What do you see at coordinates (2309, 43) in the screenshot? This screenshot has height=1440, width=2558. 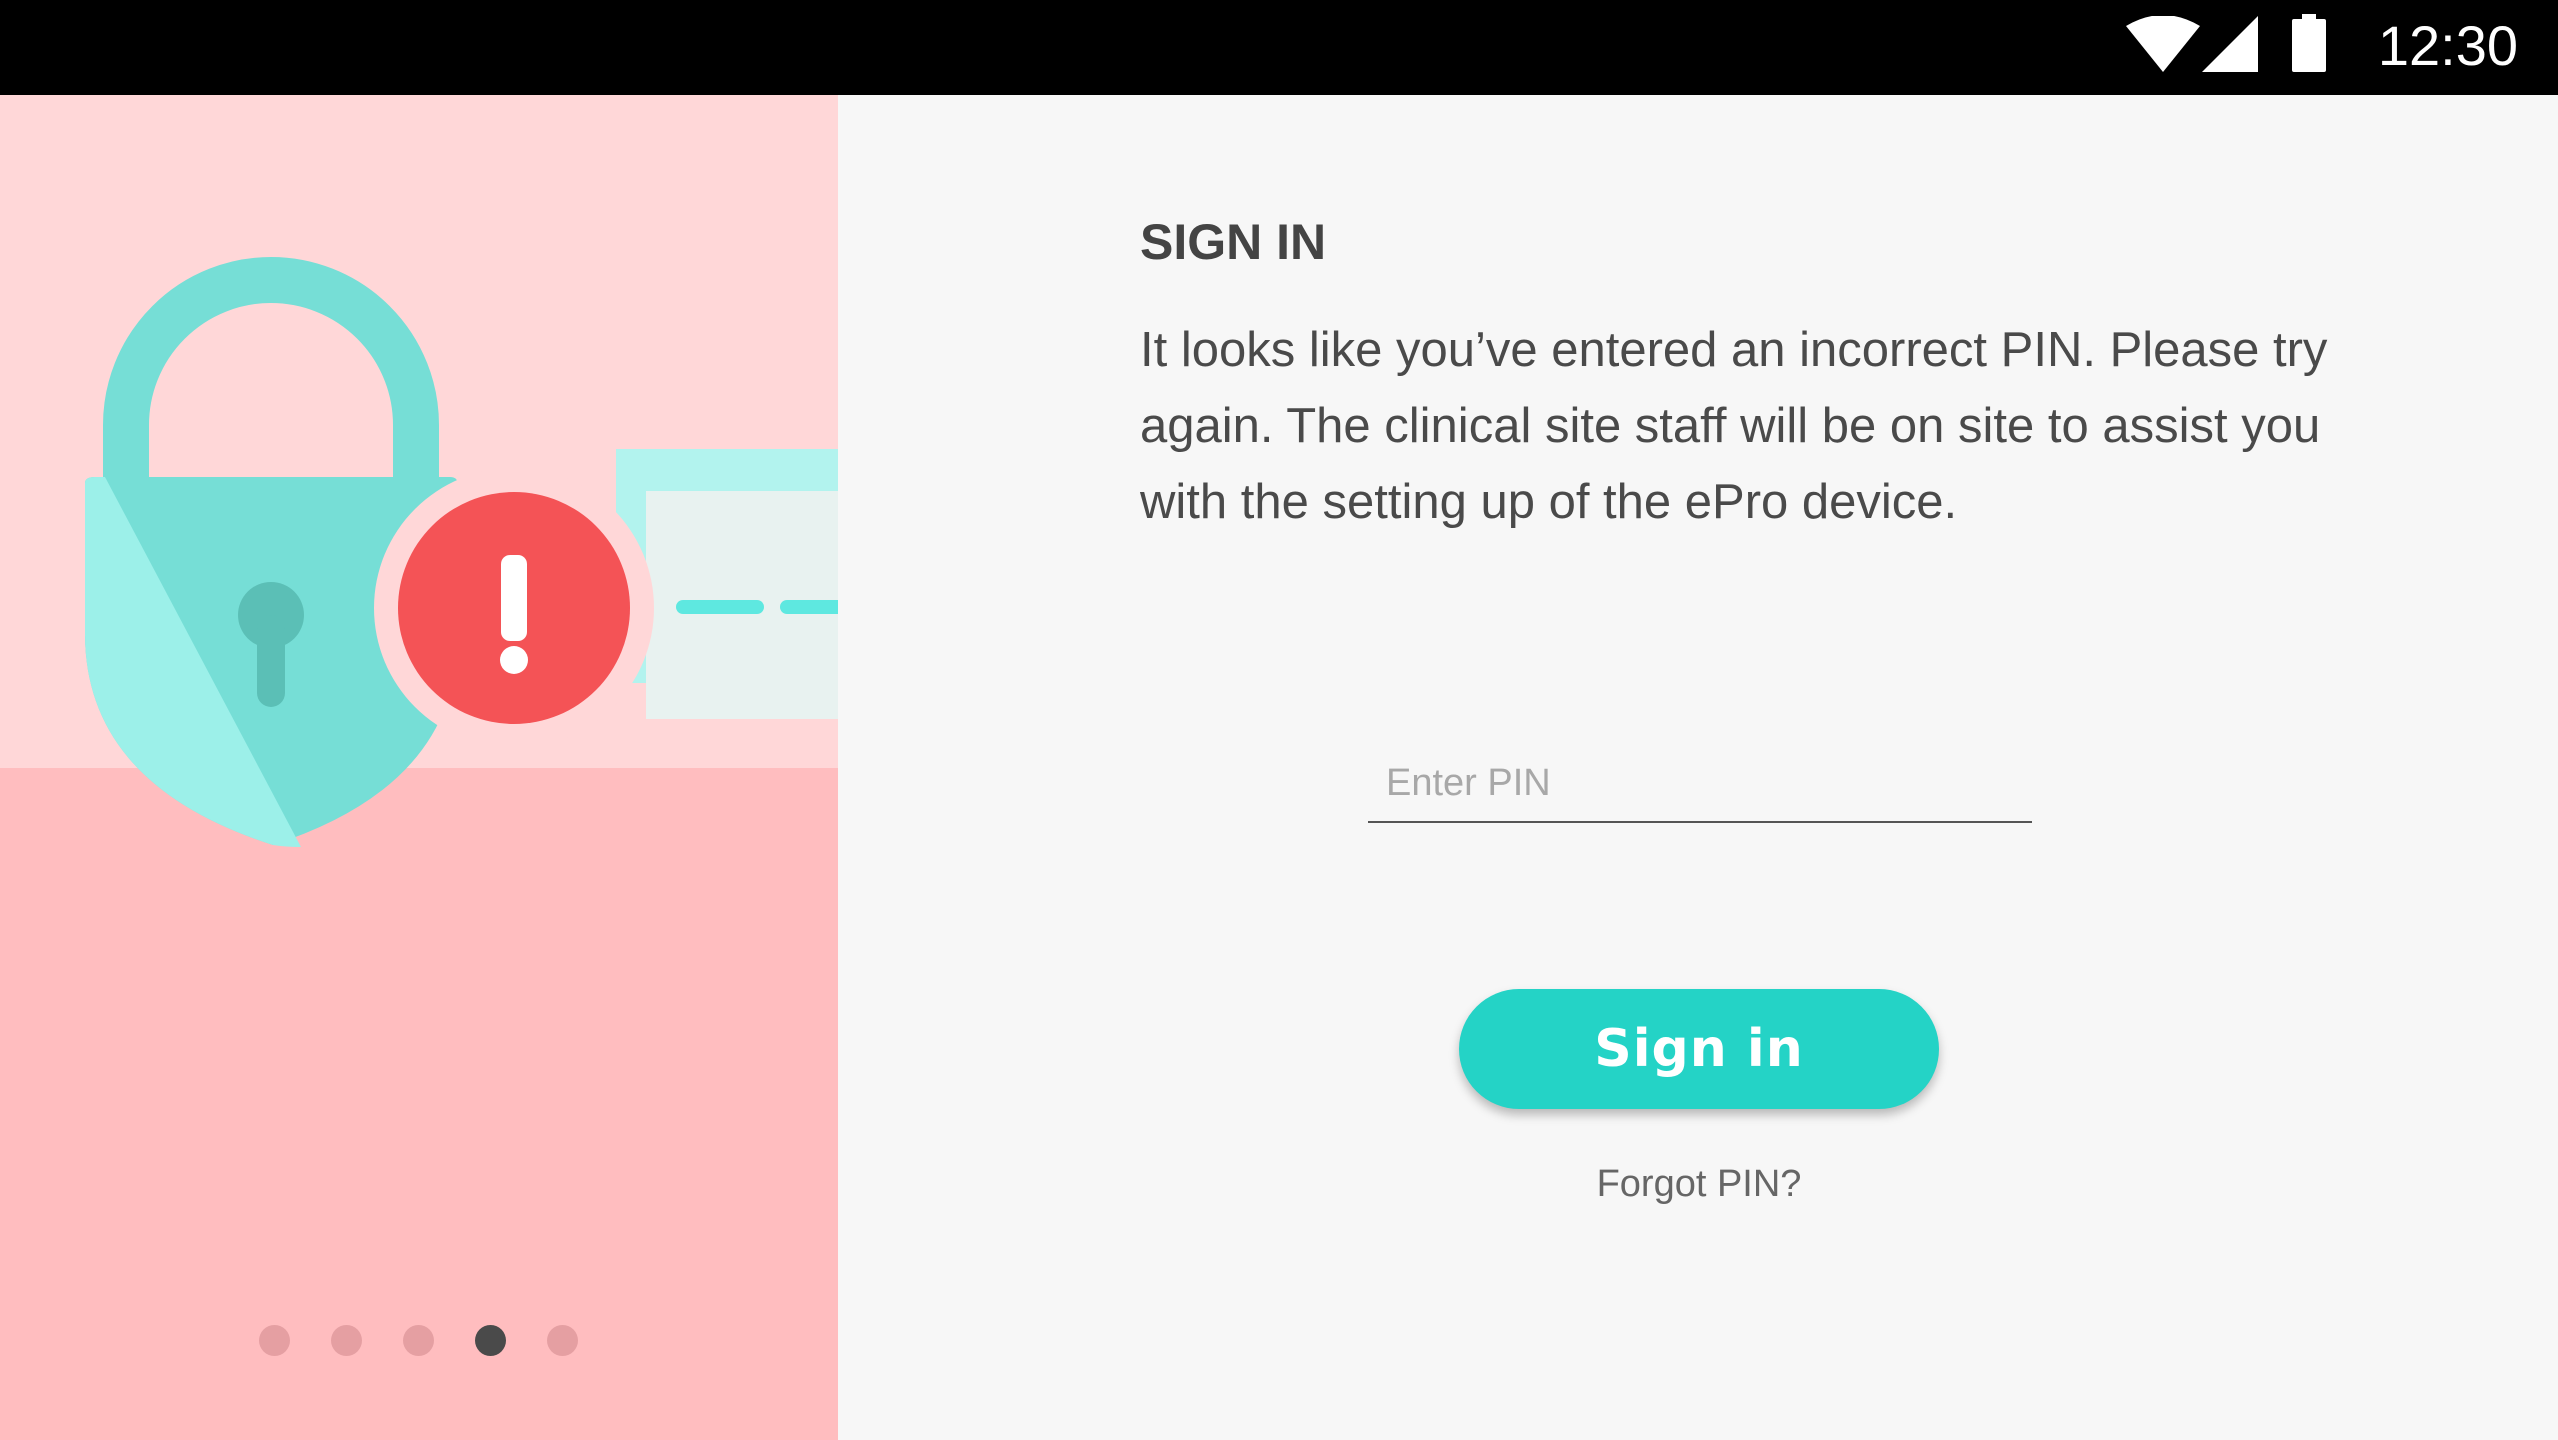 I see `battery-icon` at bounding box center [2309, 43].